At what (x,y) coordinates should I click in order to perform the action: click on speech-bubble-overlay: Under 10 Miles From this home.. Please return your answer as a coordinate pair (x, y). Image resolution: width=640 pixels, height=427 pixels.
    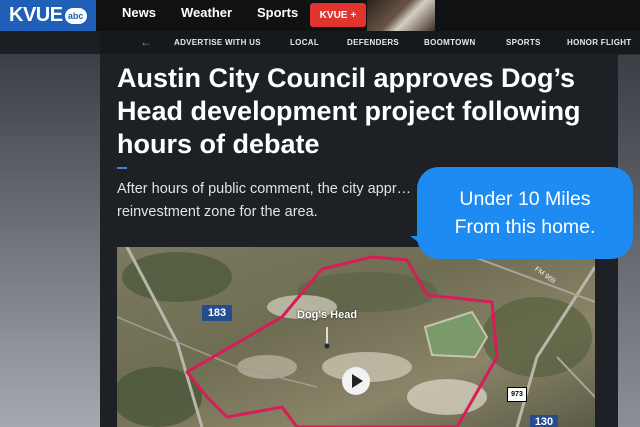
    Looking at the image, I should click on (525, 213).